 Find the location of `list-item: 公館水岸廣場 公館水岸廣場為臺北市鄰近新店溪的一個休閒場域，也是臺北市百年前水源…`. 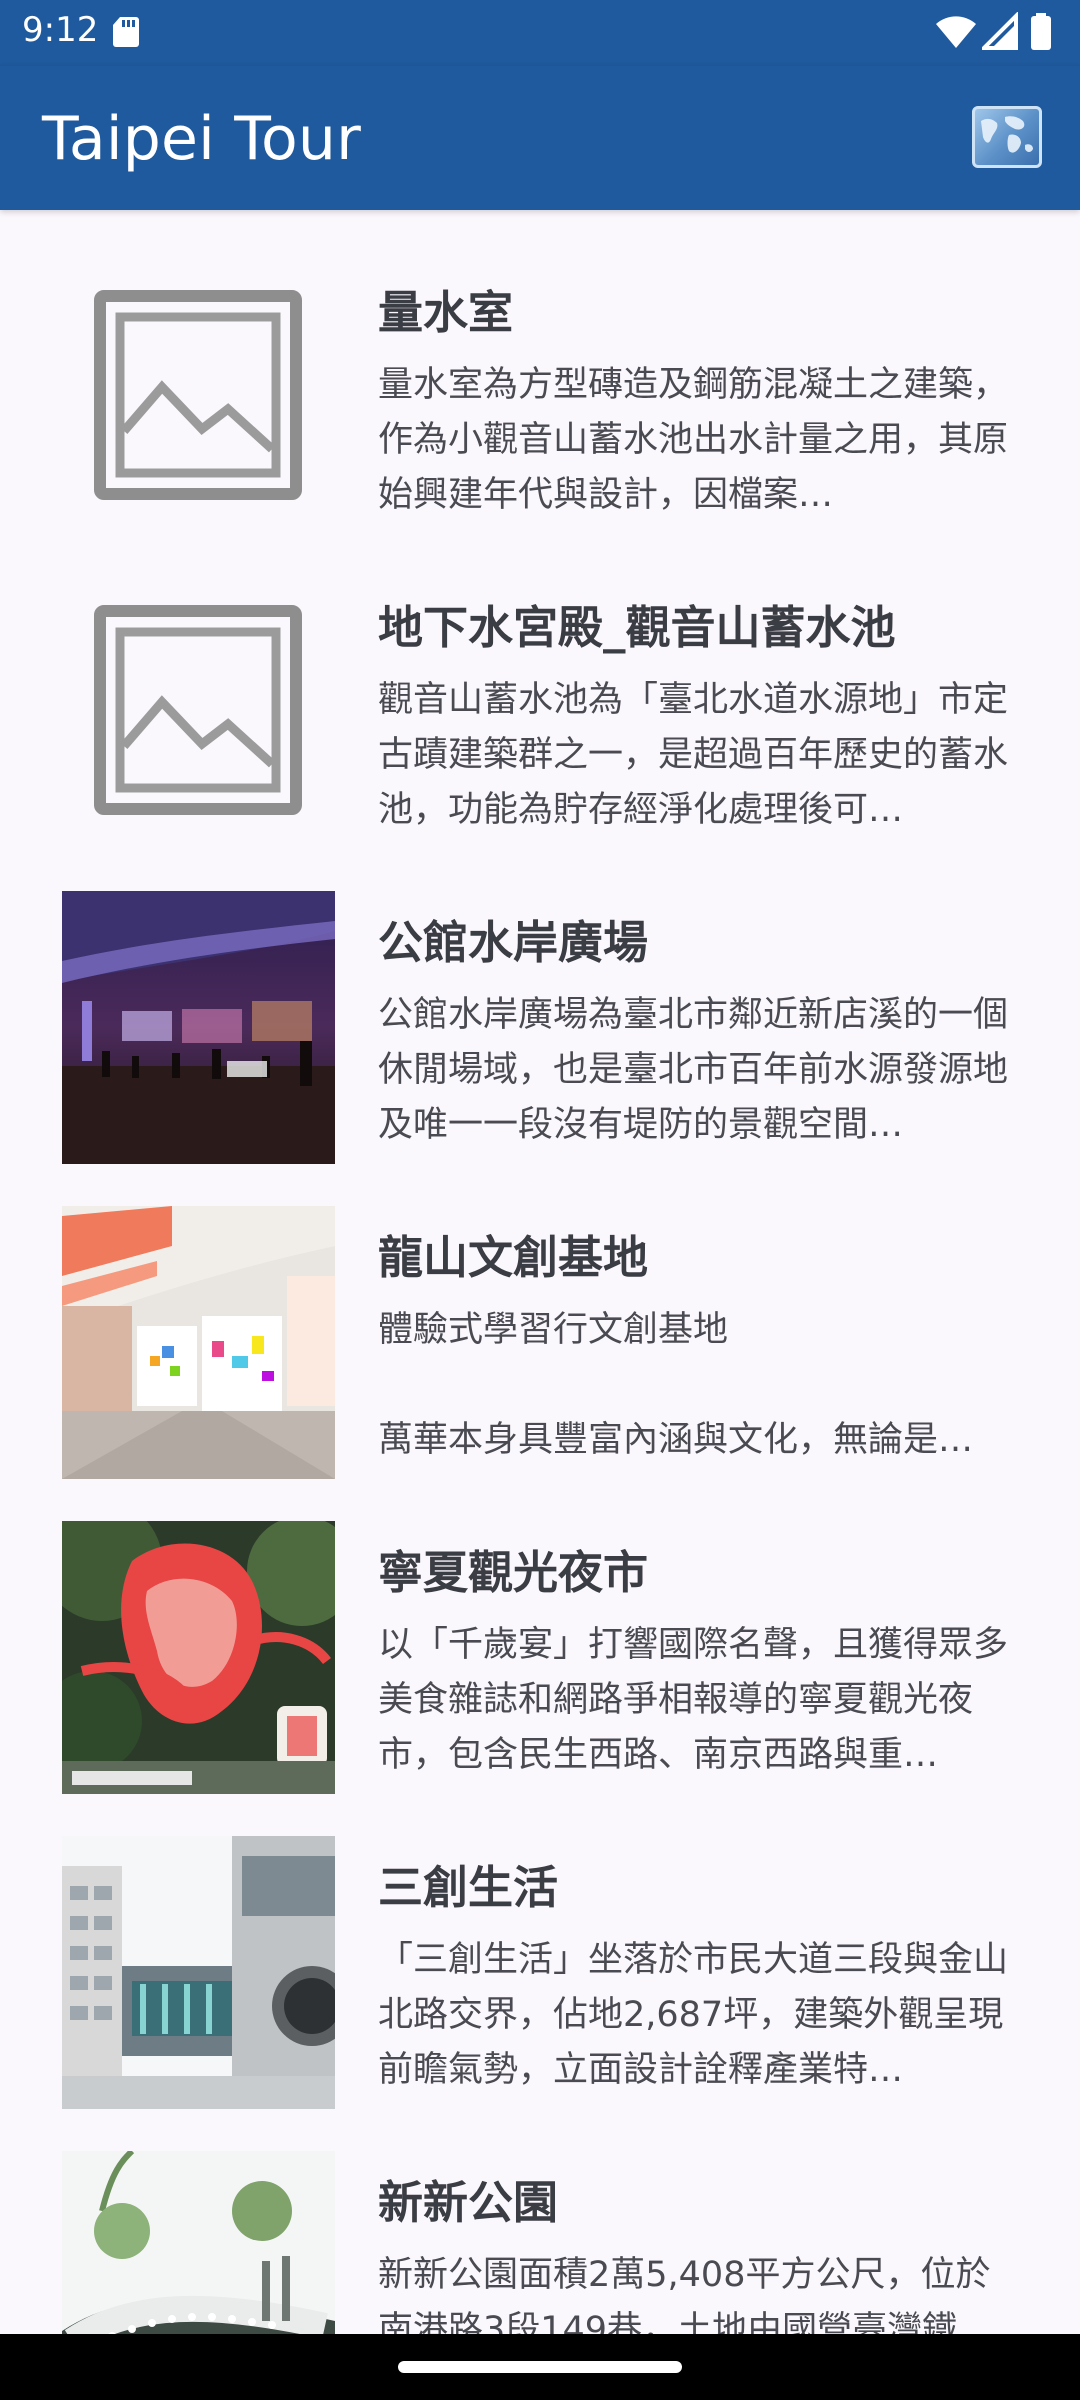

list-item: 公館水岸廣場 公館水岸廣場為臺北市鄰近新店溪的一個休閒場域，也是臺北市百年前水源… is located at coordinates (540, 1002).